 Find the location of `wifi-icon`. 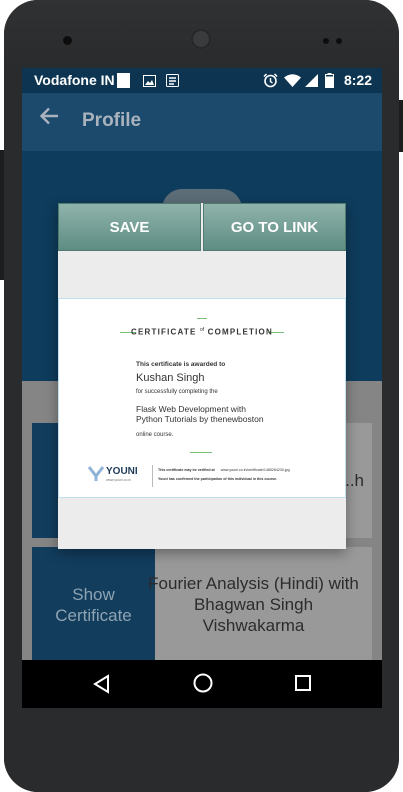

wifi-icon is located at coordinates (292, 82).